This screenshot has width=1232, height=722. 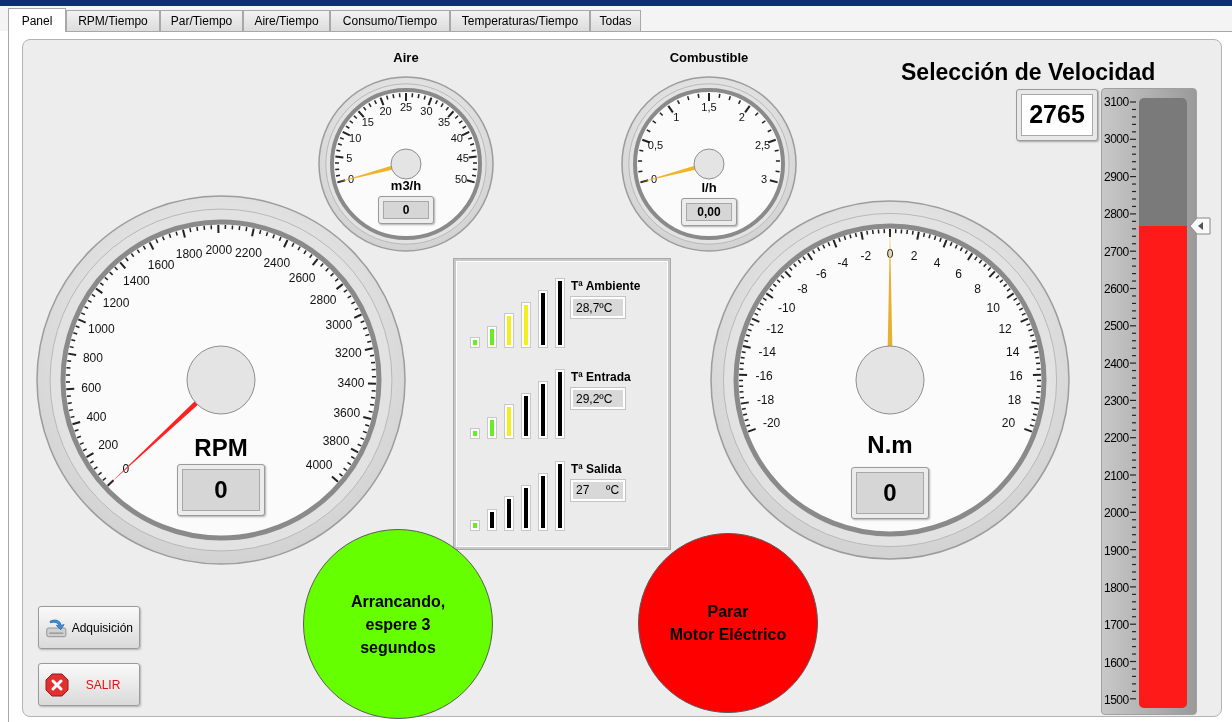 I want to click on scale-label: 1000, so click(x=101, y=329).